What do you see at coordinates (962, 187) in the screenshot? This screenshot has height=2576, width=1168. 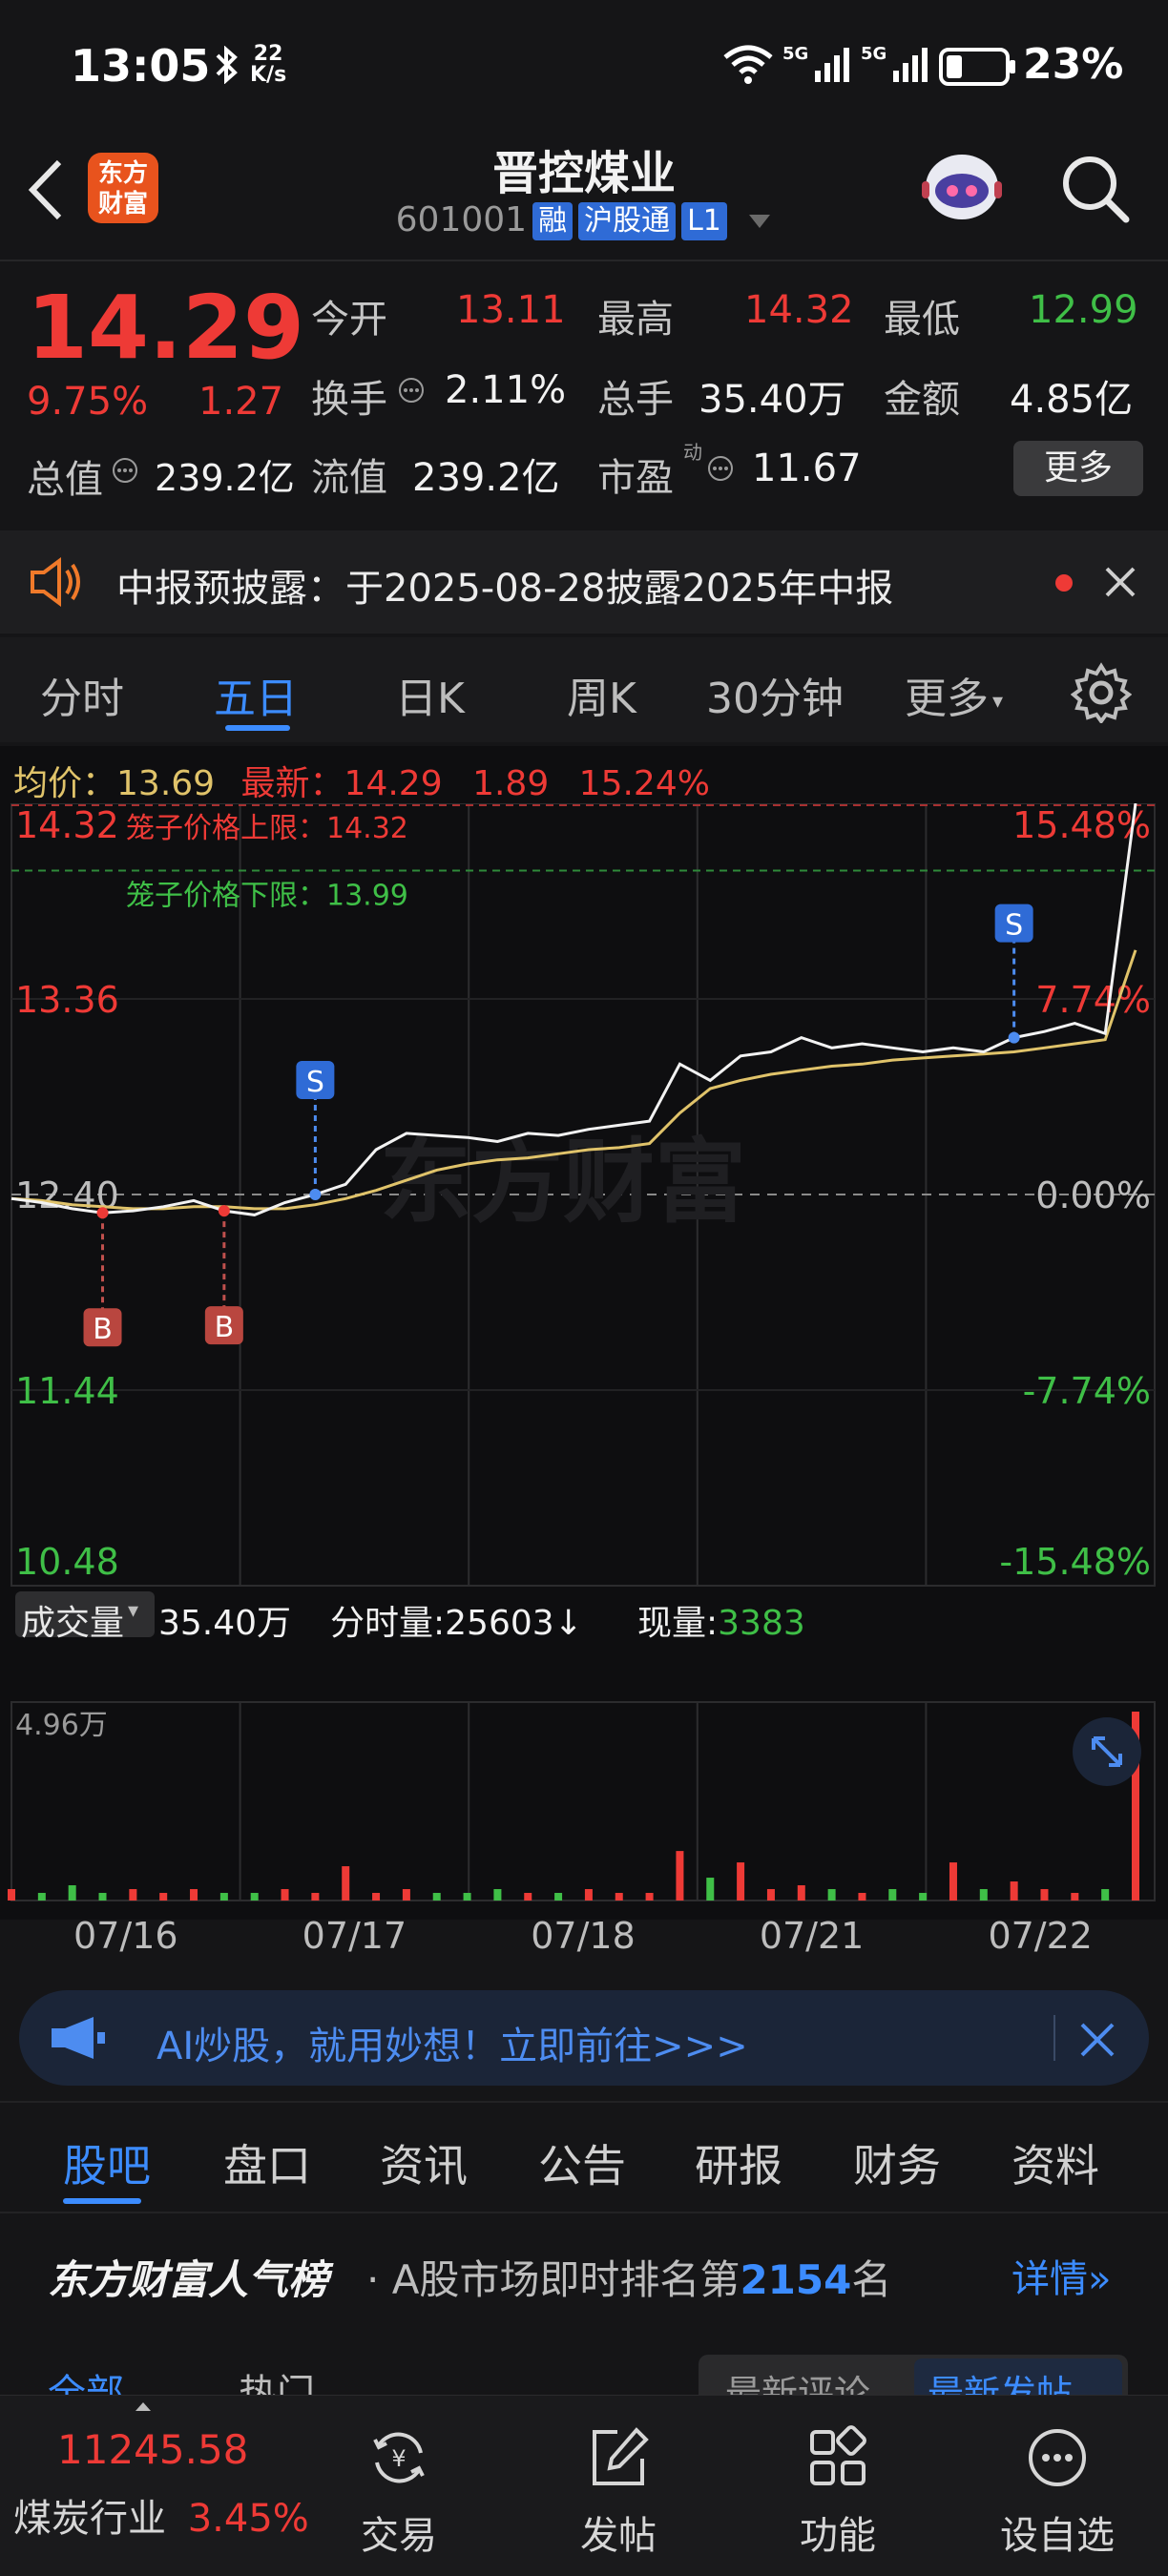 I see `robot-assistant-icon` at bounding box center [962, 187].